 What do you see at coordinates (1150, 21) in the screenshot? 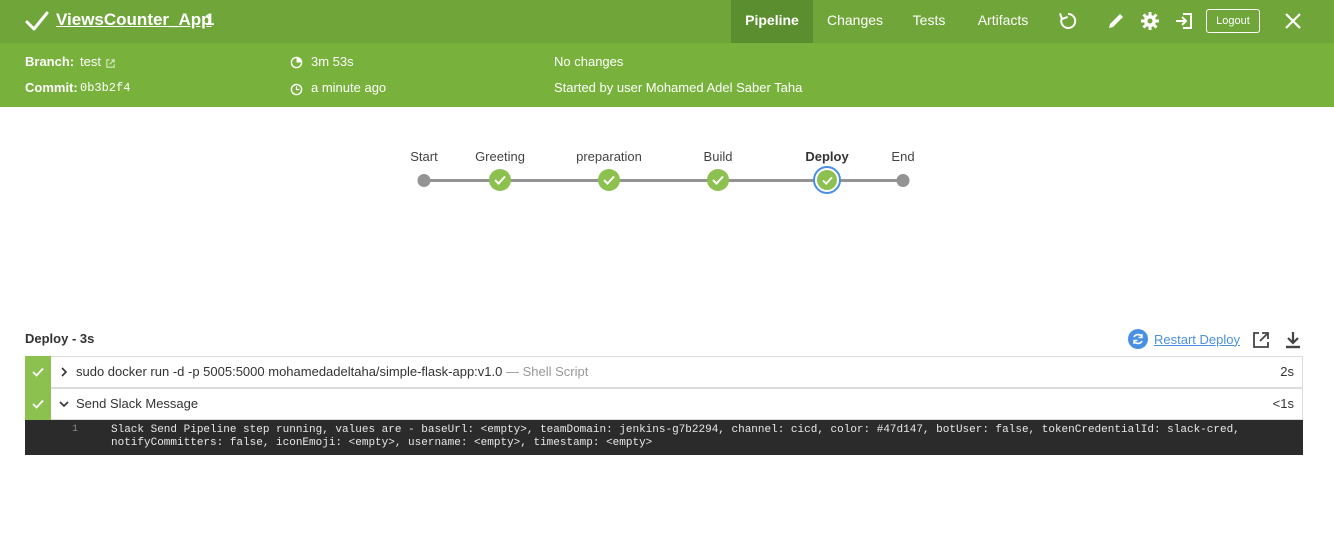
I see `settings-icon` at bounding box center [1150, 21].